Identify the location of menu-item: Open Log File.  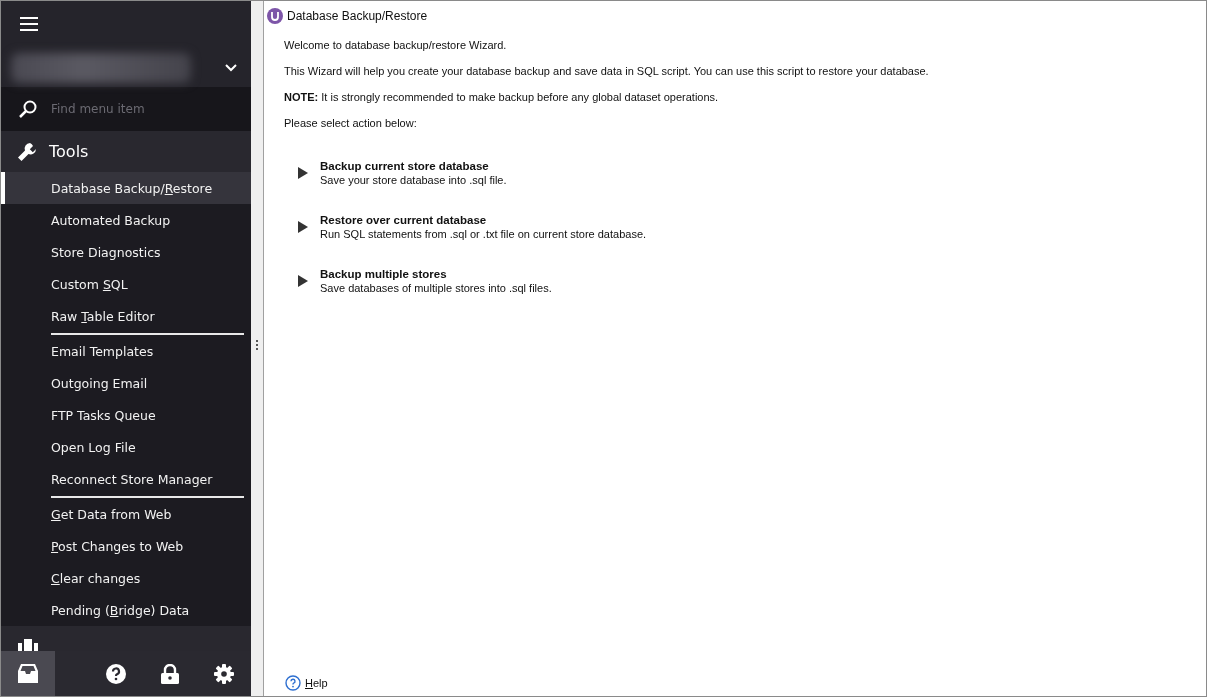
(126, 447).